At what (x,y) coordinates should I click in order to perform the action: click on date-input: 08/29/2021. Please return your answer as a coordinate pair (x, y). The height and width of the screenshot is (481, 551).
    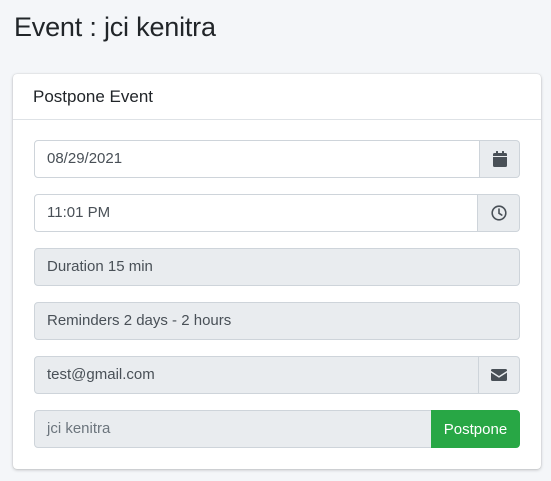
    Looking at the image, I should click on (257, 159).